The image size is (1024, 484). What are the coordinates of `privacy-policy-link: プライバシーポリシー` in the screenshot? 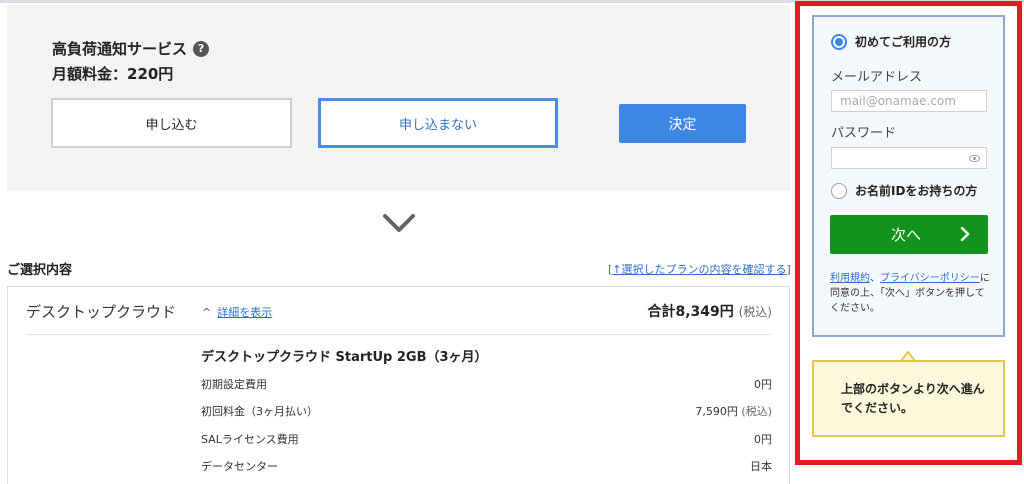 It's located at (930, 278).